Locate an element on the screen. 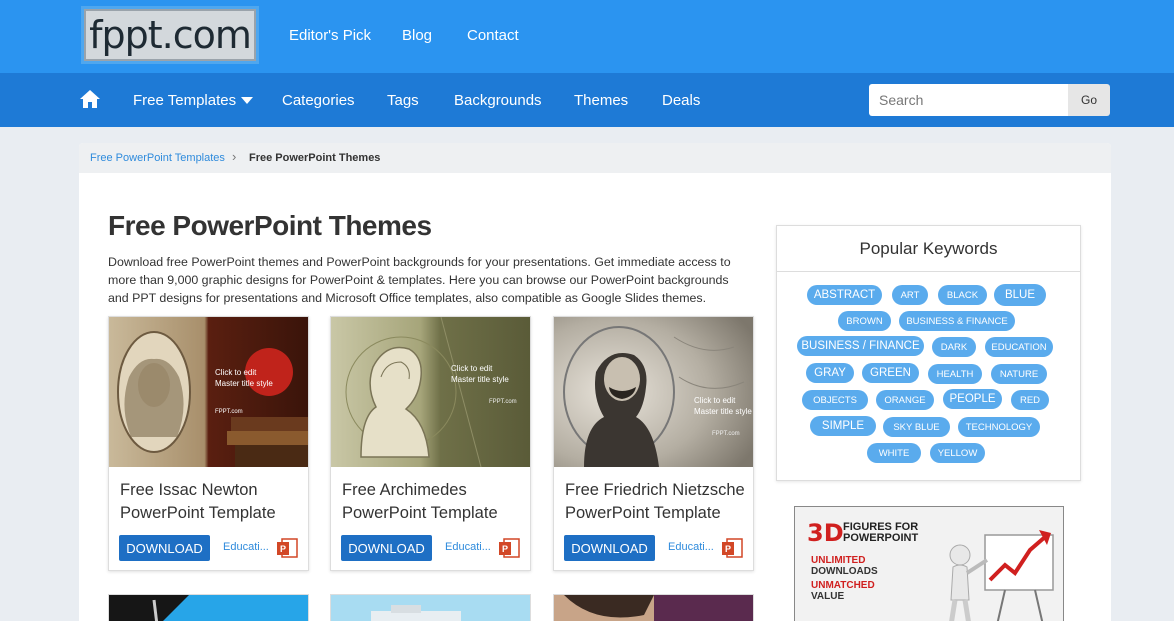 The width and height of the screenshot is (1174, 621). tag-business-finance: BUSINESS / FINANCE is located at coordinates (860, 346).